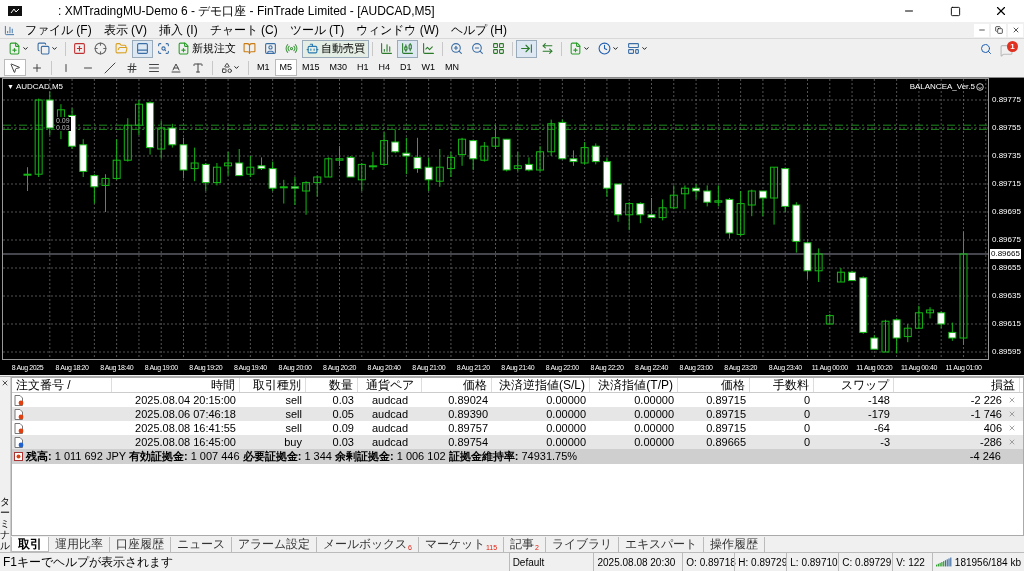 The height and width of the screenshot is (571, 1024). I want to click on table-cell: 2025.08.04 20:15:00, so click(185, 400).